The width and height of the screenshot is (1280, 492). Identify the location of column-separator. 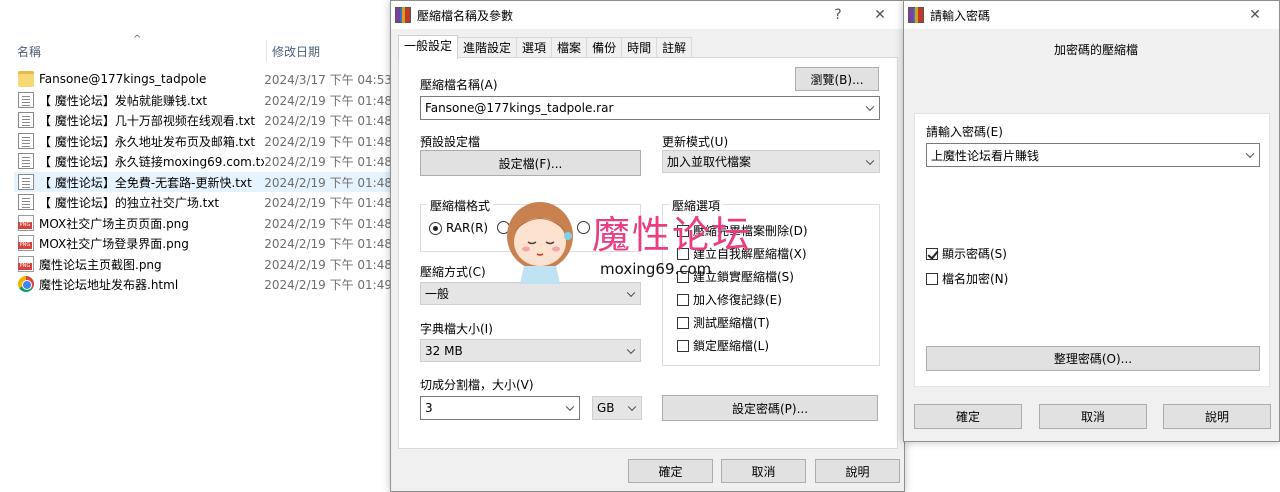
(266, 51).